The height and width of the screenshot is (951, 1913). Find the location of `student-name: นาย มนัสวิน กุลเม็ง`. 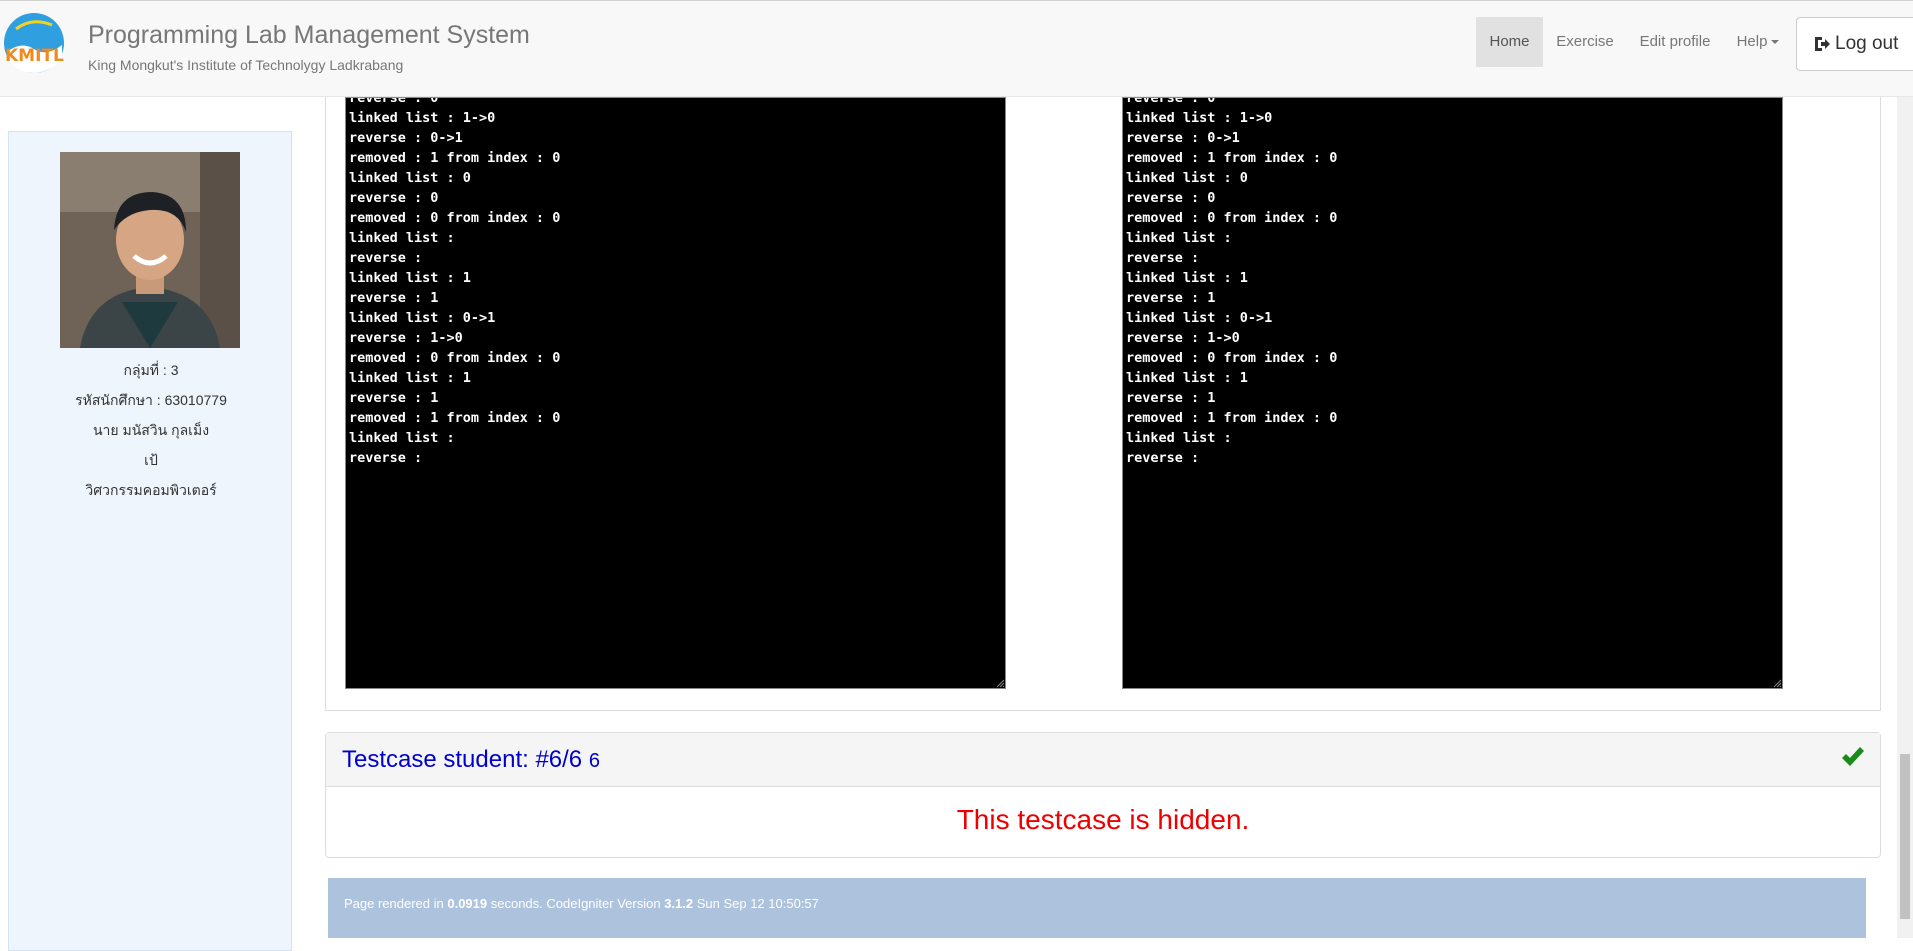

student-name: นาย มนัสวิน กุลเม็ง is located at coordinates (151, 430).